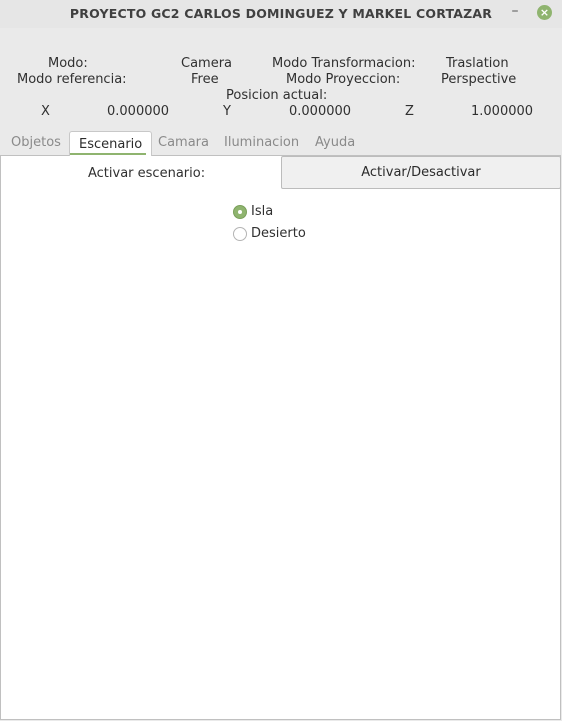 This screenshot has width=562, height=721. I want to click on referencia-value: Free, so click(205, 79).